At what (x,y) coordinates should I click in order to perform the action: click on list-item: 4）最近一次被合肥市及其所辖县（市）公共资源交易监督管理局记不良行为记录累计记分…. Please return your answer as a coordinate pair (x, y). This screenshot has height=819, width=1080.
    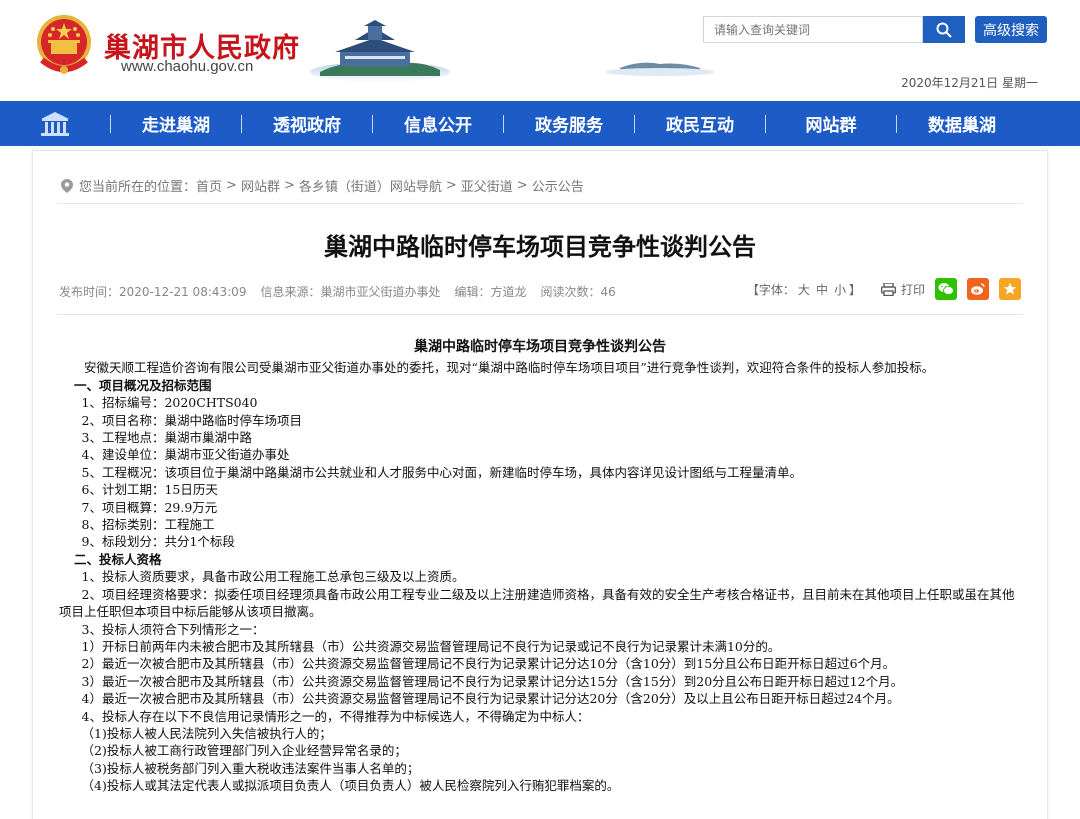
    Looking at the image, I should click on (490, 699).